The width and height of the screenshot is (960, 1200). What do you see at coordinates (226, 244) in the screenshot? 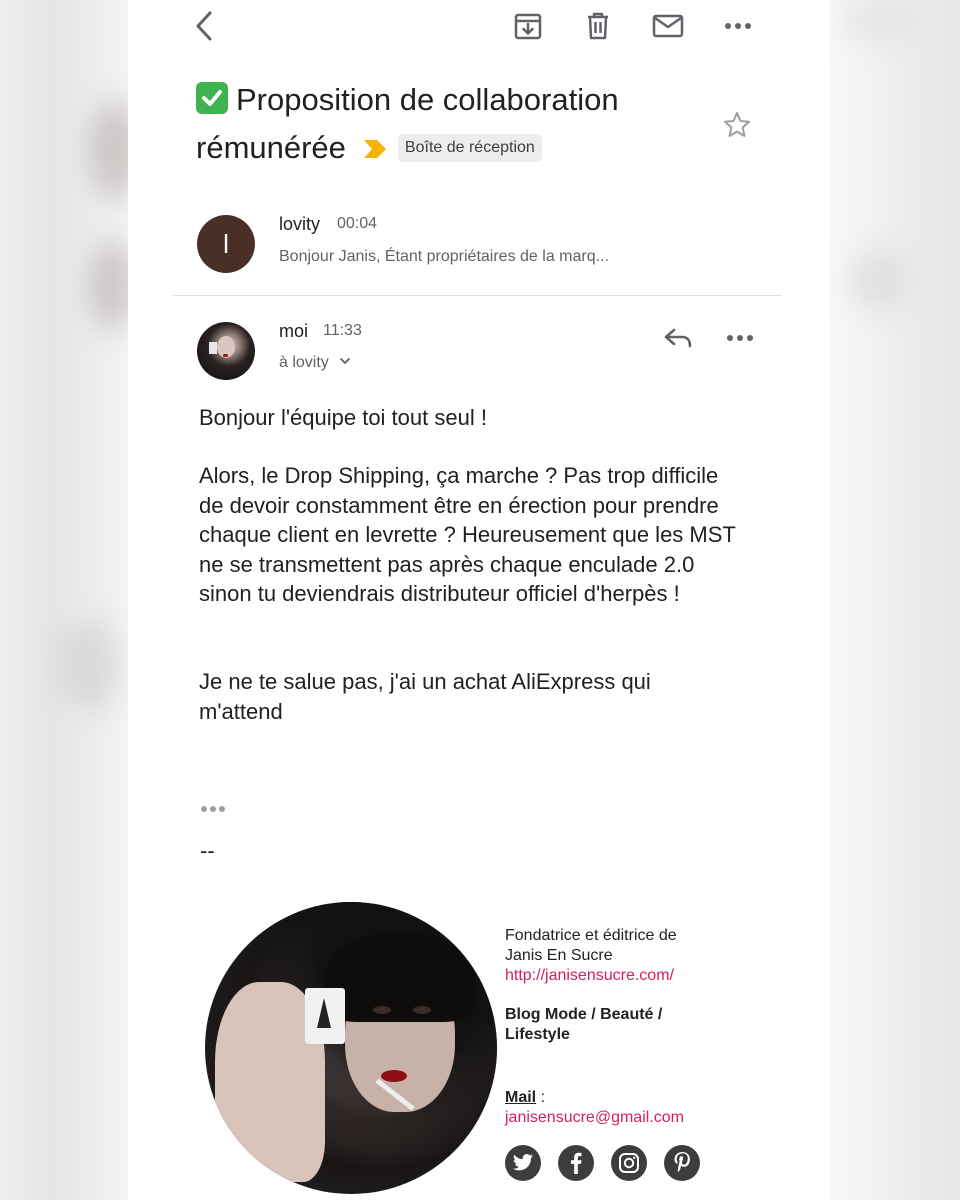
I see `avatar: l` at bounding box center [226, 244].